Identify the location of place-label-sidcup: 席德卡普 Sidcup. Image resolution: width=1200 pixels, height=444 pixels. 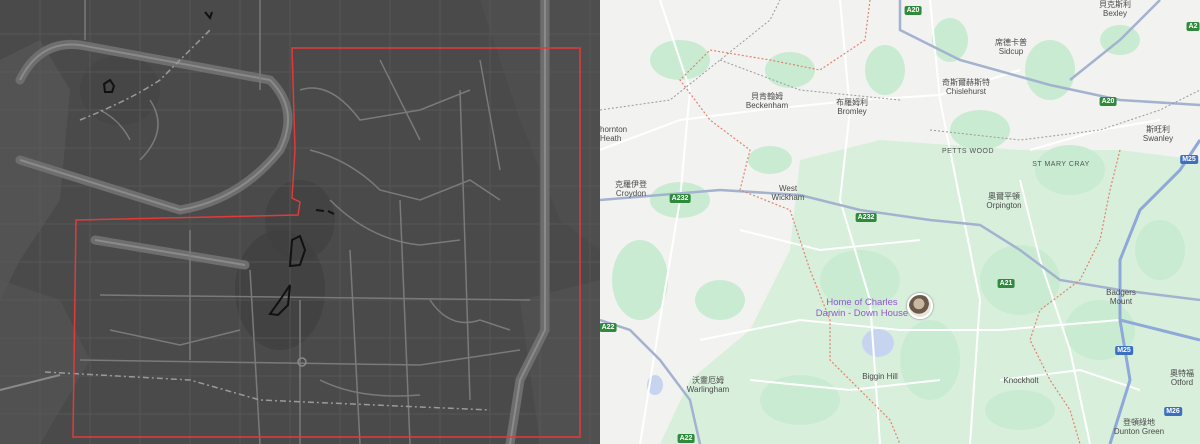
(1011, 47).